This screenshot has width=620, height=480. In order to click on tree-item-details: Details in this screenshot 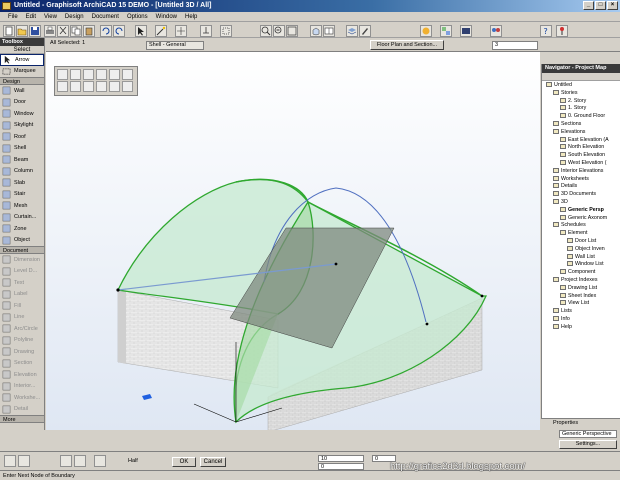, I will do `click(581, 187)`.